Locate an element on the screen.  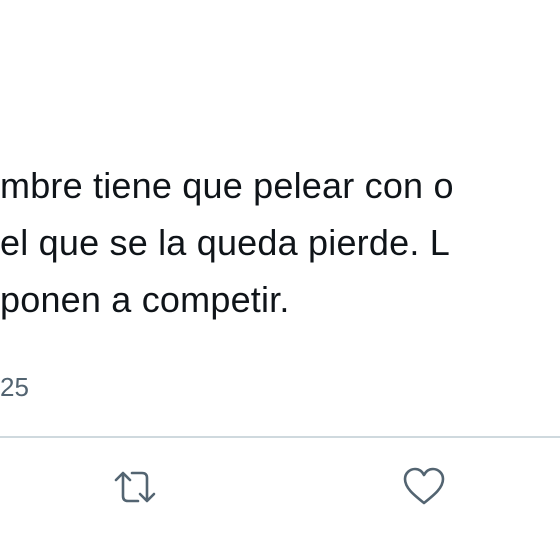
heart-icon is located at coordinates (424, 486).